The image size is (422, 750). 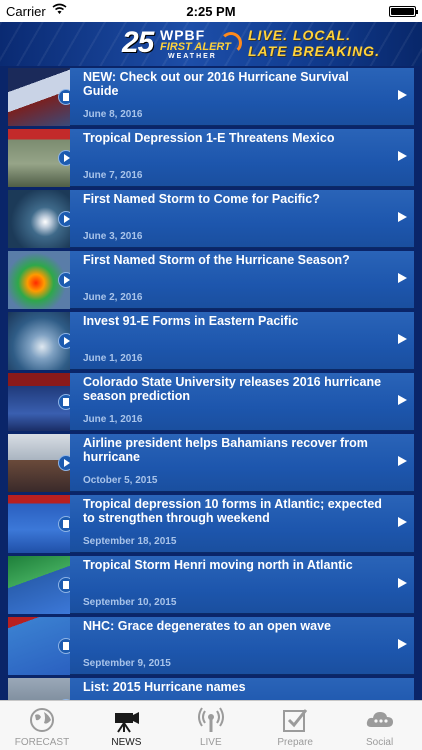 I want to click on article-title: List: 2015 Hurricane names, so click(x=164, y=687).